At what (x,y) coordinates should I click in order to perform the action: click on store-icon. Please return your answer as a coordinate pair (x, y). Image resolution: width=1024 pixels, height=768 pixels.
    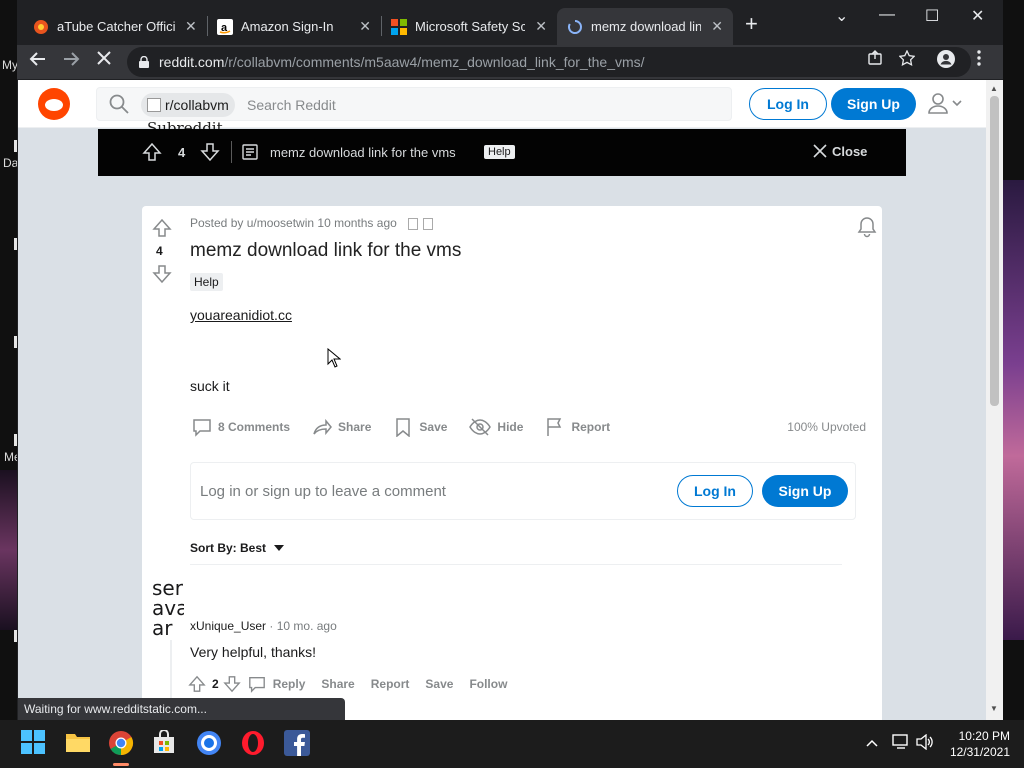
    Looking at the image, I should click on (165, 742).